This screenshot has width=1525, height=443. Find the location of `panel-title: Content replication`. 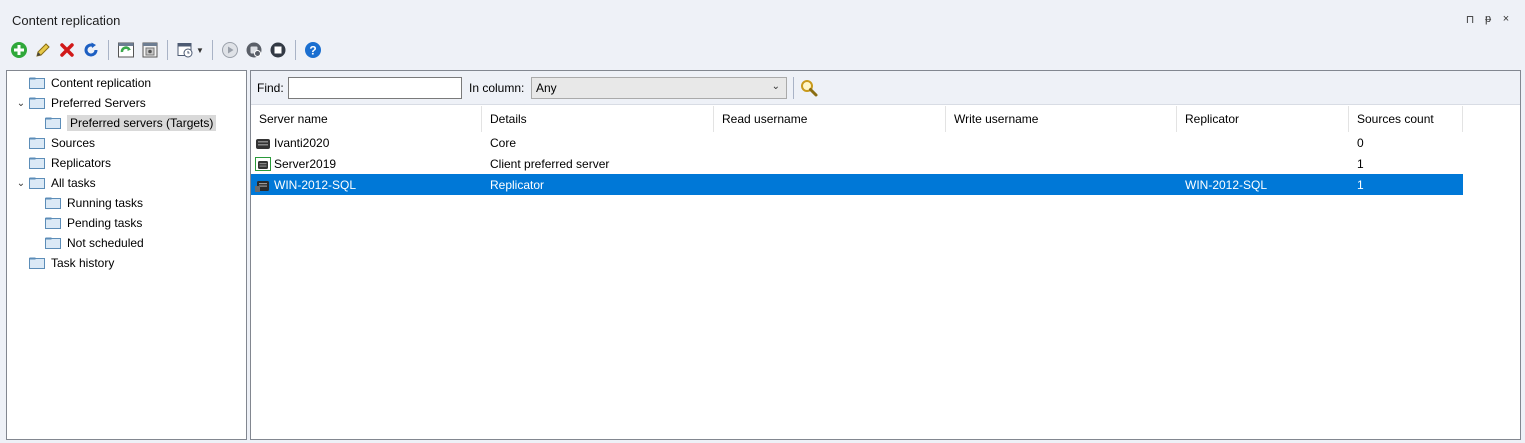

panel-title: Content replication is located at coordinates (66, 20).